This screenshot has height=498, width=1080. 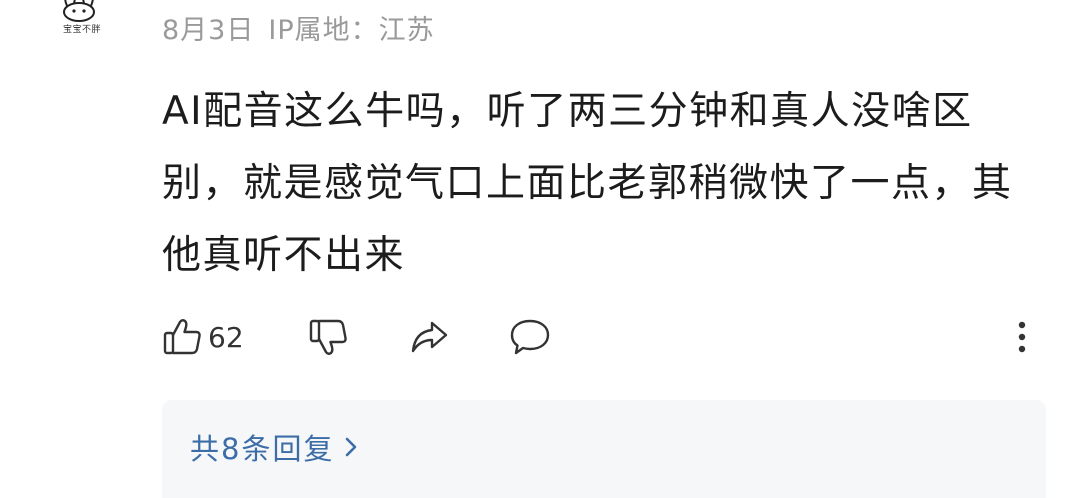 What do you see at coordinates (203, 337) in the screenshot?
I see `like-button: 62` at bounding box center [203, 337].